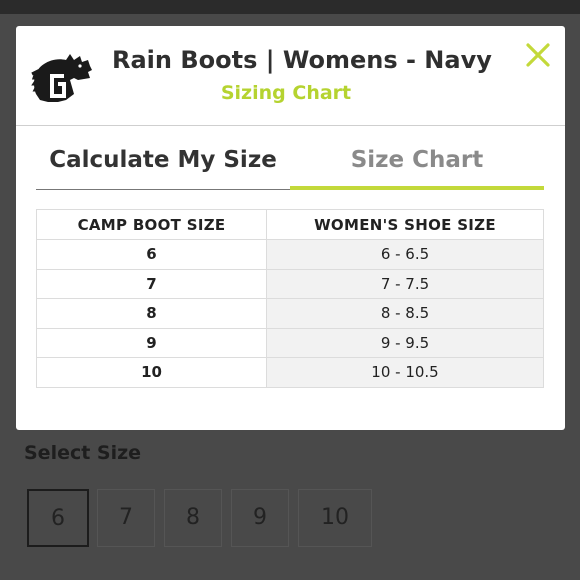  Describe the element at coordinates (83, 453) in the screenshot. I see `select-size-label: Select Size` at that location.